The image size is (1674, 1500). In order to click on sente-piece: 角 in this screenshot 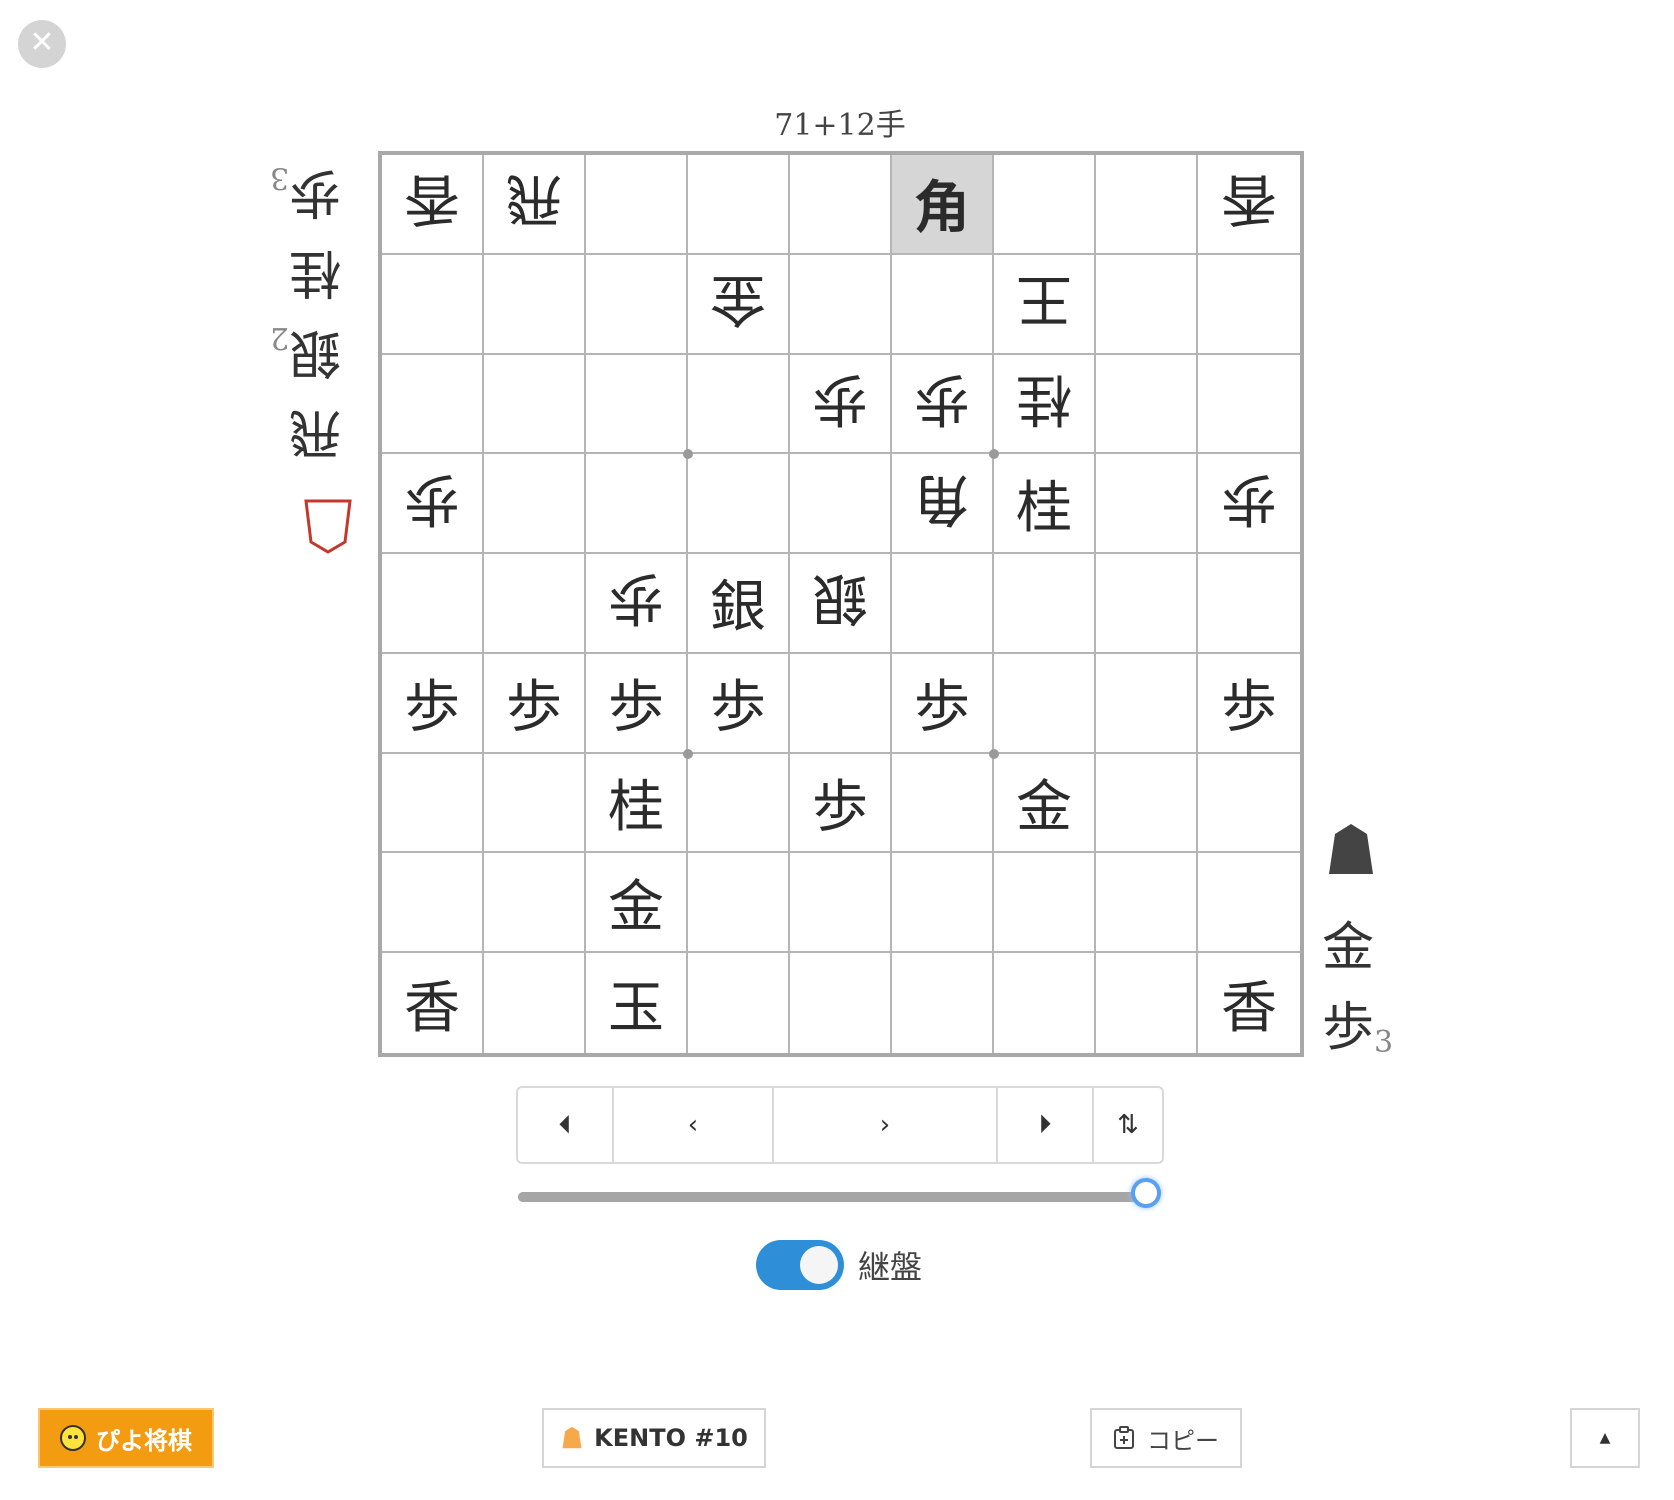, I will do `click(942, 203)`.